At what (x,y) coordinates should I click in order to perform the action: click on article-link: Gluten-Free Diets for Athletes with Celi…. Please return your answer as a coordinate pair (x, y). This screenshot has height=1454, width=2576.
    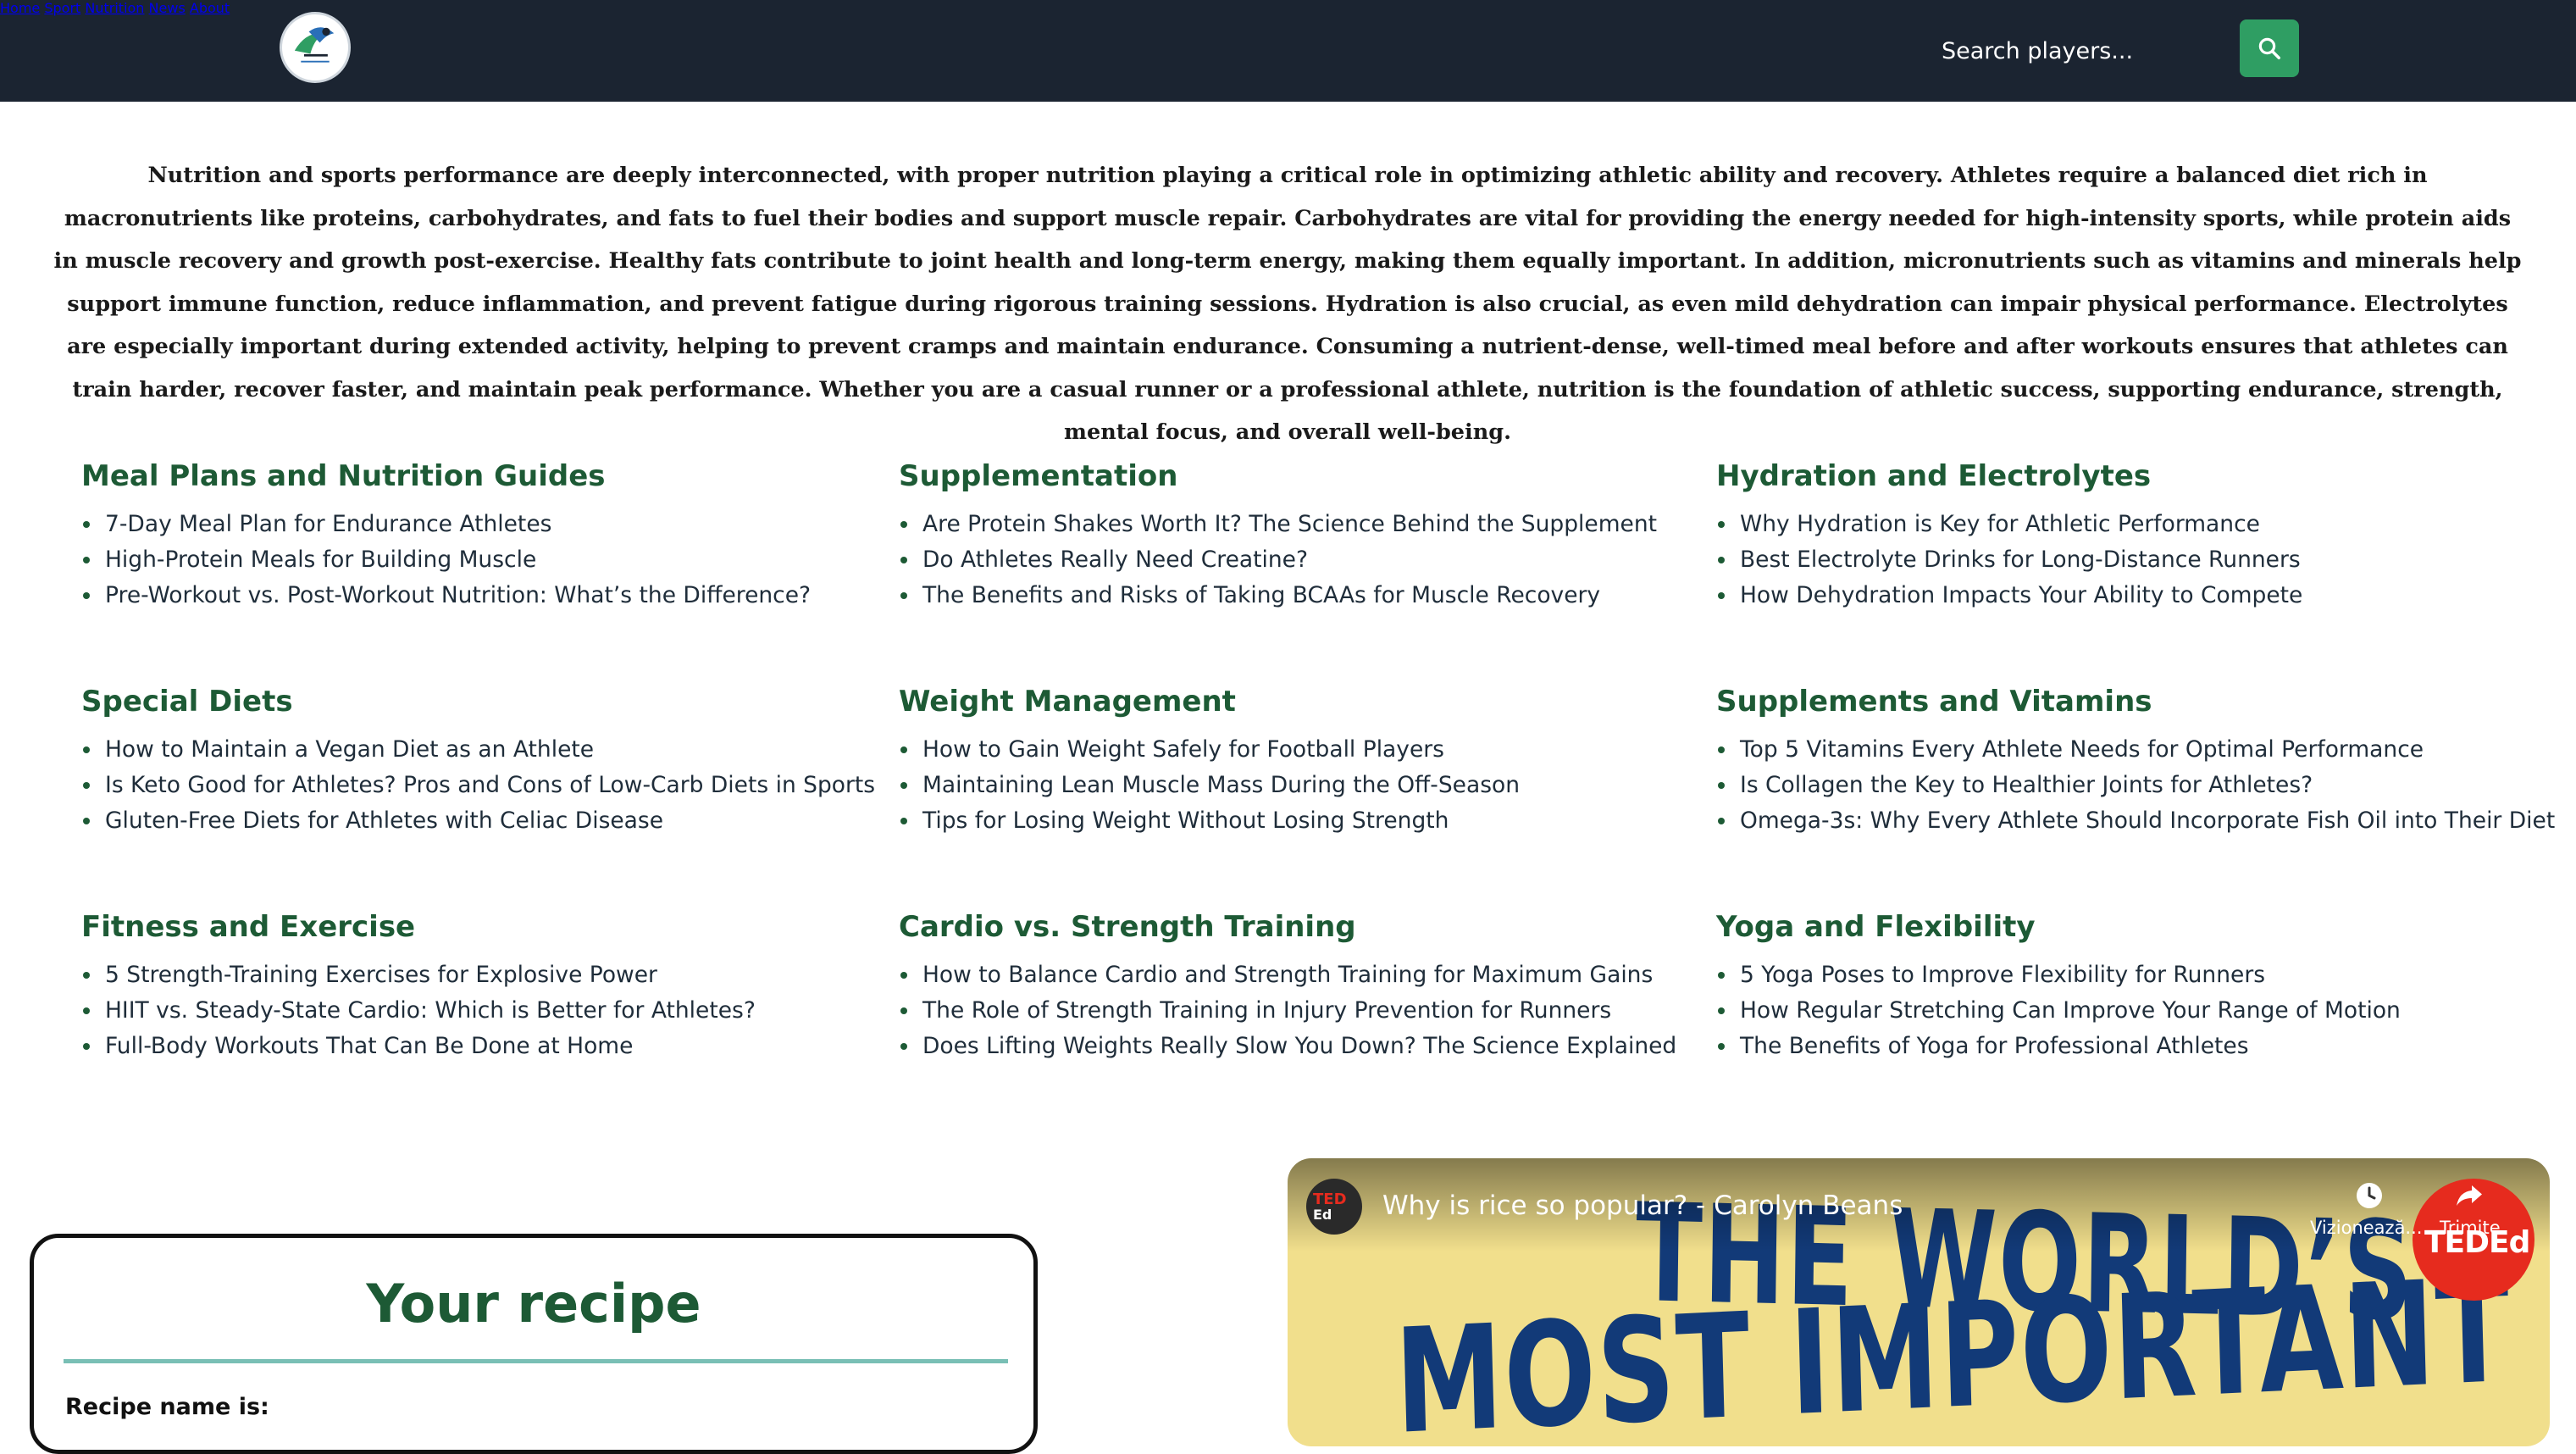
    Looking at the image, I should click on (479, 821).